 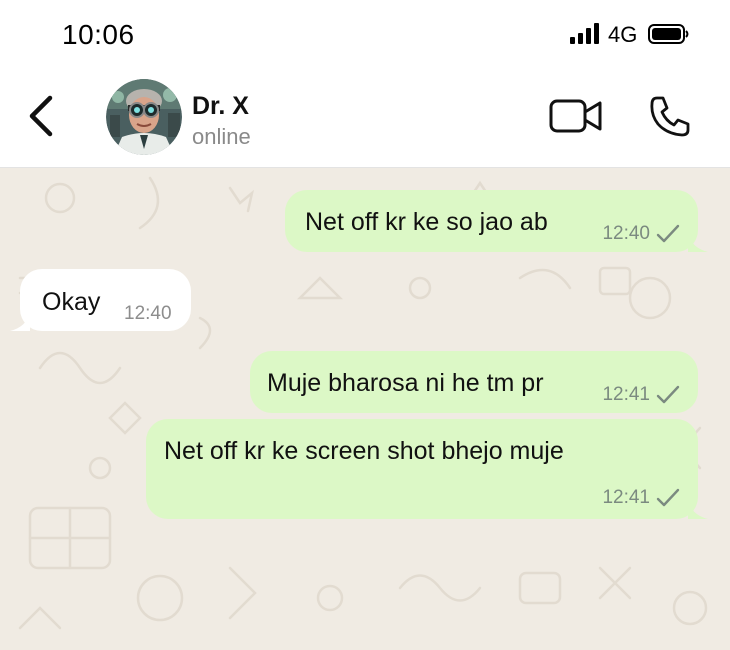 I want to click on network-type: 4G, so click(x=623, y=34).